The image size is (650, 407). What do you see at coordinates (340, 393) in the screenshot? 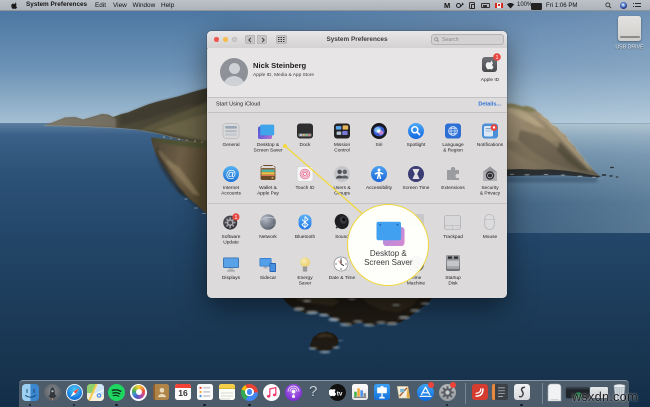
I see `svg-text: tv` at bounding box center [340, 393].